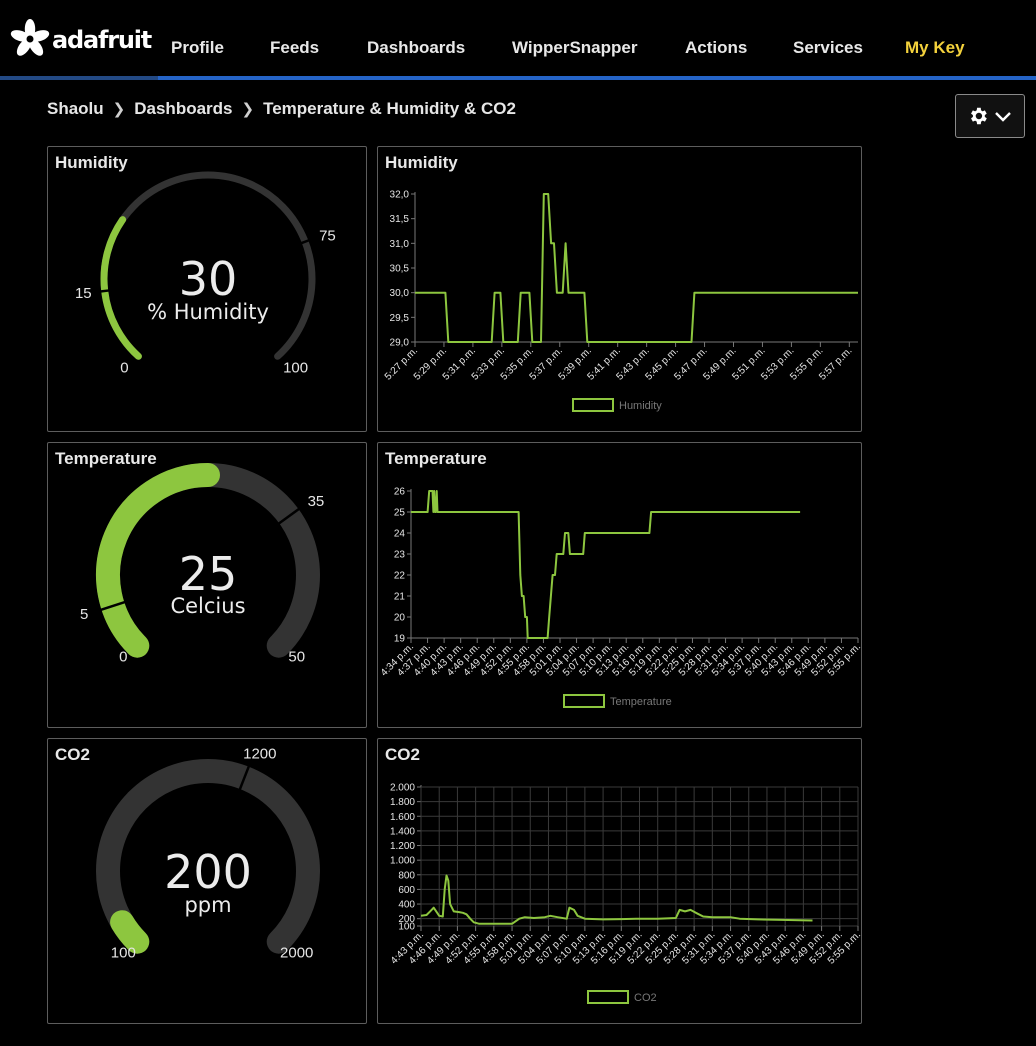 The height and width of the screenshot is (1046, 1036). What do you see at coordinates (207, 606) in the screenshot?
I see `gauge-unit: Celcius` at bounding box center [207, 606].